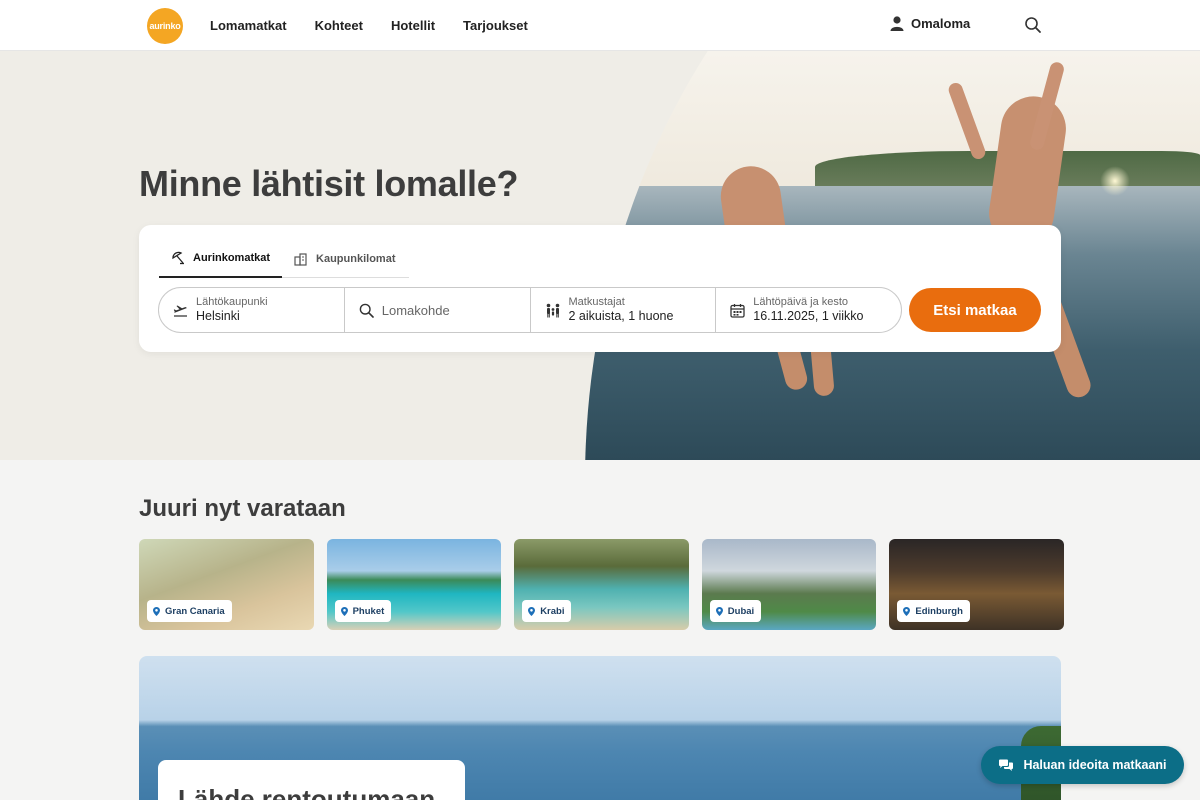 Image resolution: width=1200 pixels, height=800 pixels. Describe the element at coordinates (939, 611) in the screenshot. I see `destination-name: Edinburgh` at that location.